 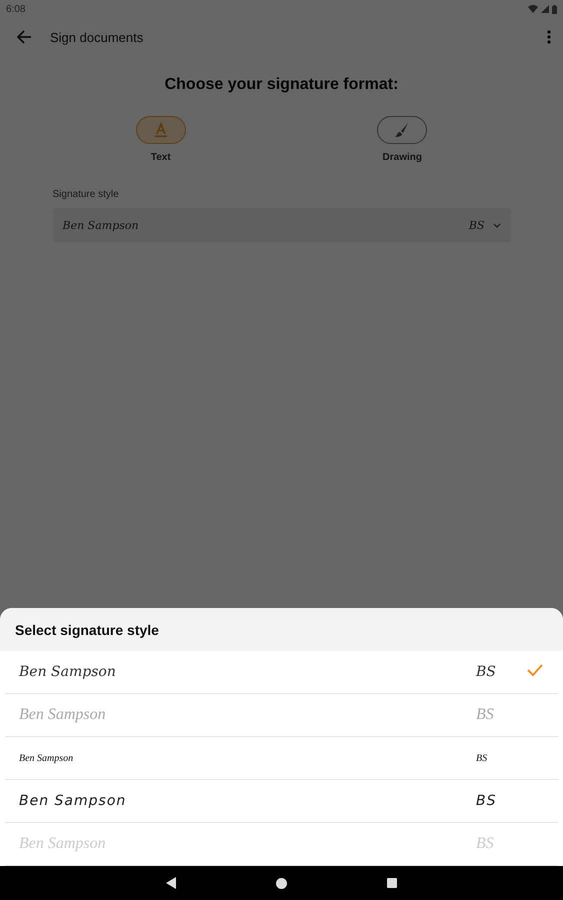 What do you see at coordinates (281, 85) in the screenshot?
I see `page-heading: Choose your signature format:` at bounding box center [281, 85].